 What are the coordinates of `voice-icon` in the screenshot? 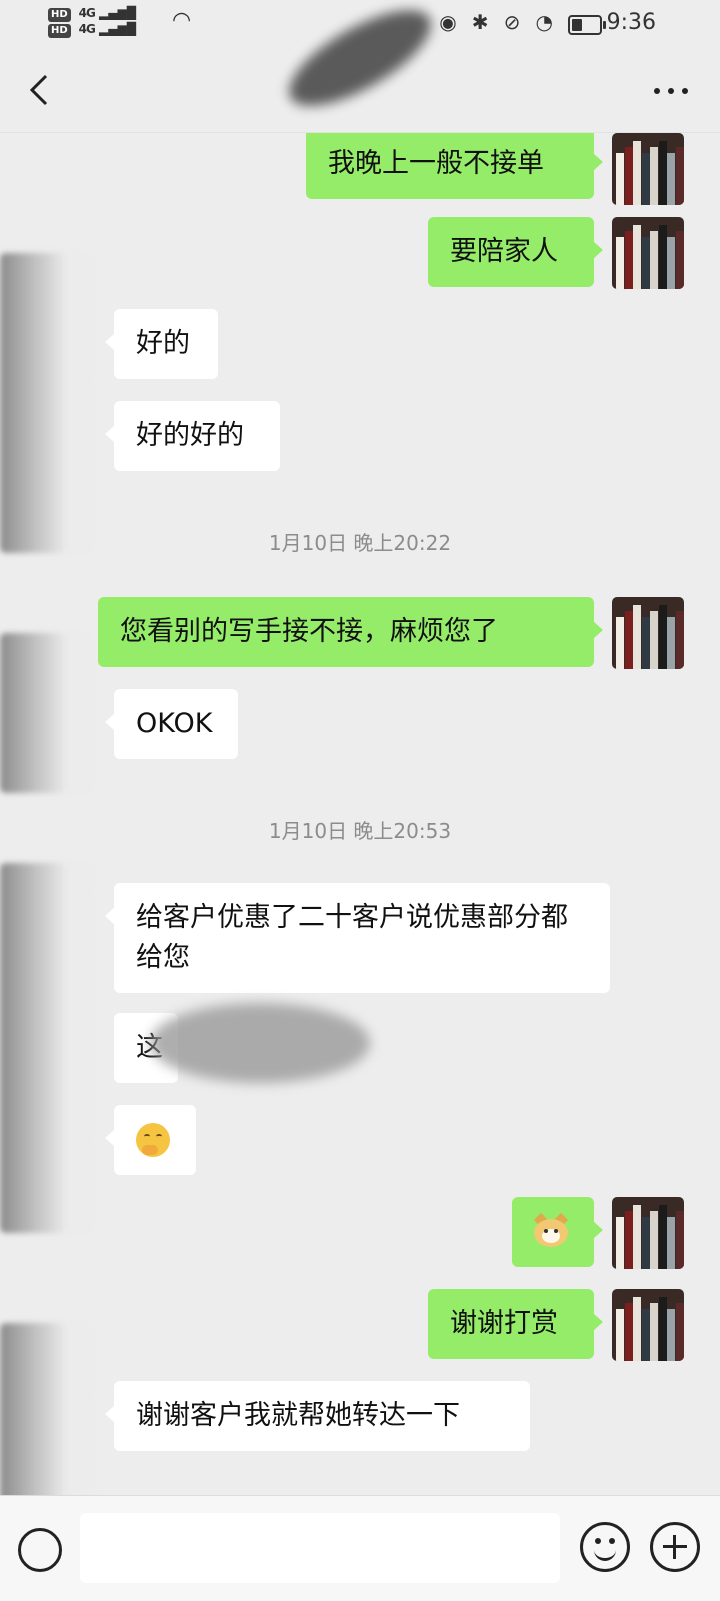 It's located at (40, 1550).